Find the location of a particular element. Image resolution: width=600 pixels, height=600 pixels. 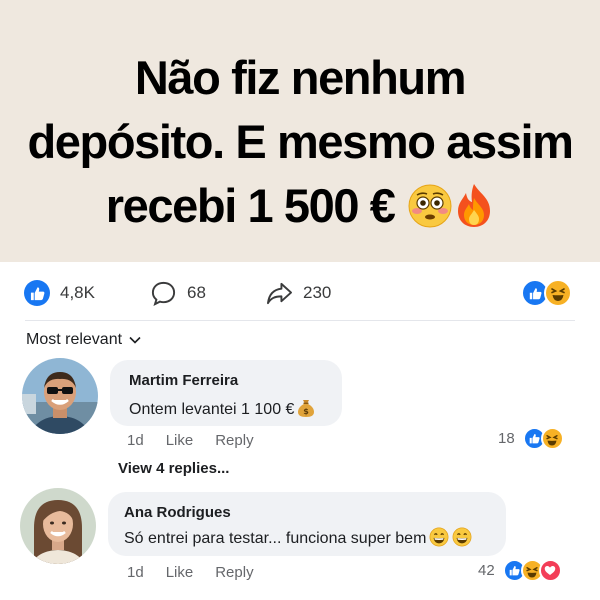

comments-count-label: 68 is located at coordinates (196, 292).